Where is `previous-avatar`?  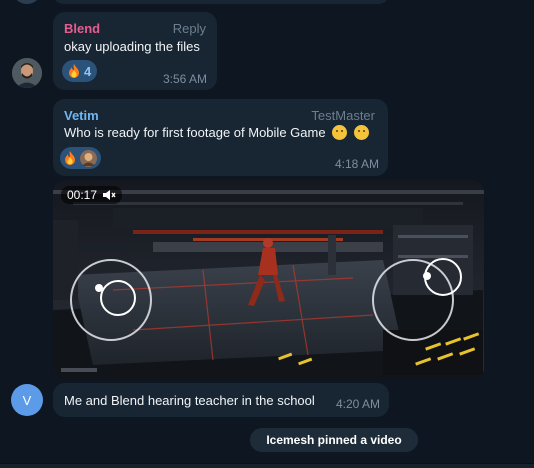 previous-avatar is located at coordinates (27, 2).